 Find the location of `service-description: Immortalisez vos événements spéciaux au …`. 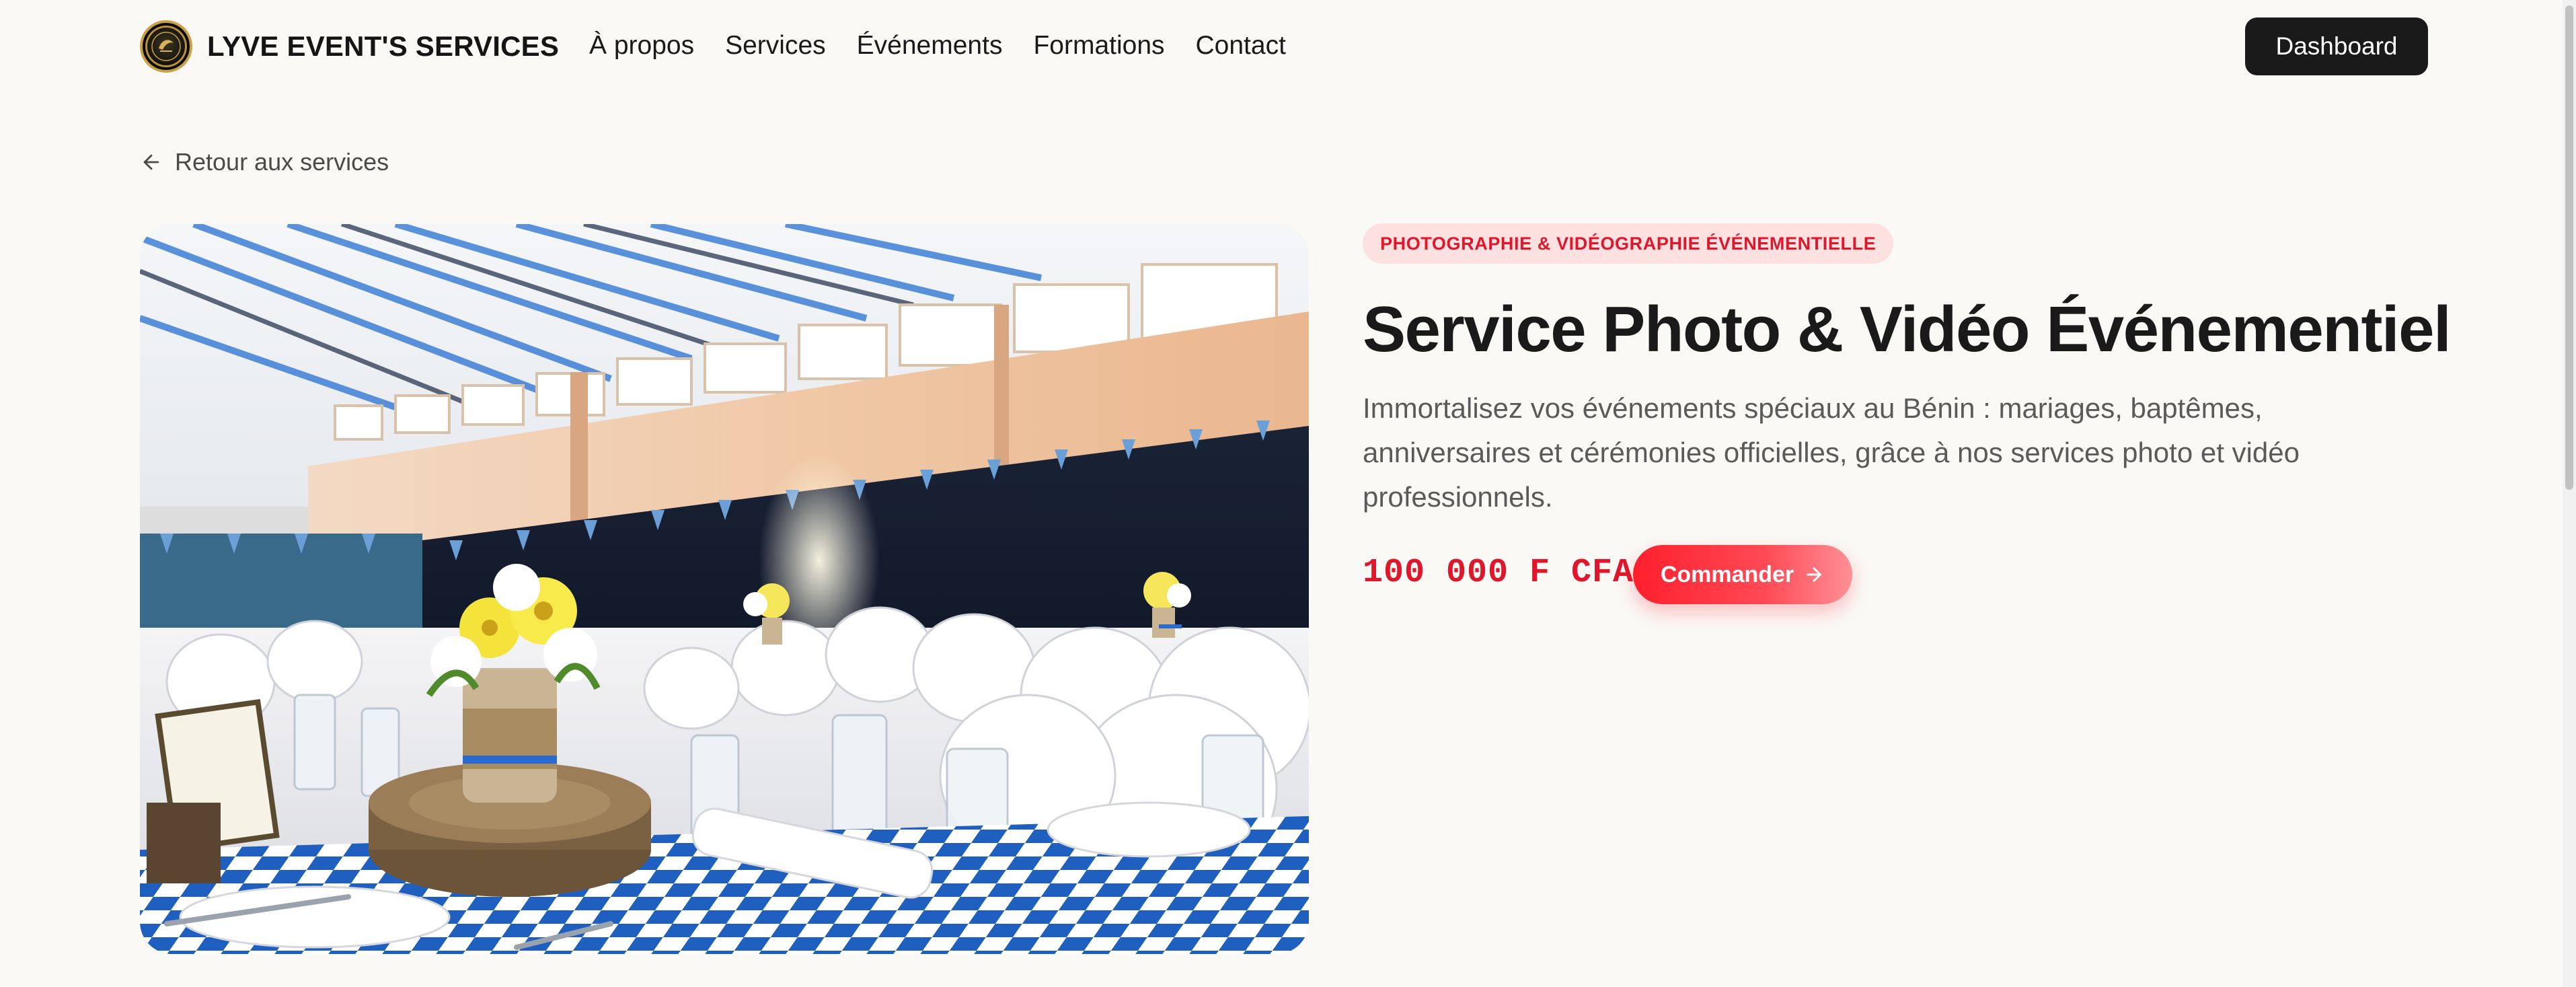

service-description: Immortalisez vos événements spéciaux au … is located at coordinates (1831, 452).